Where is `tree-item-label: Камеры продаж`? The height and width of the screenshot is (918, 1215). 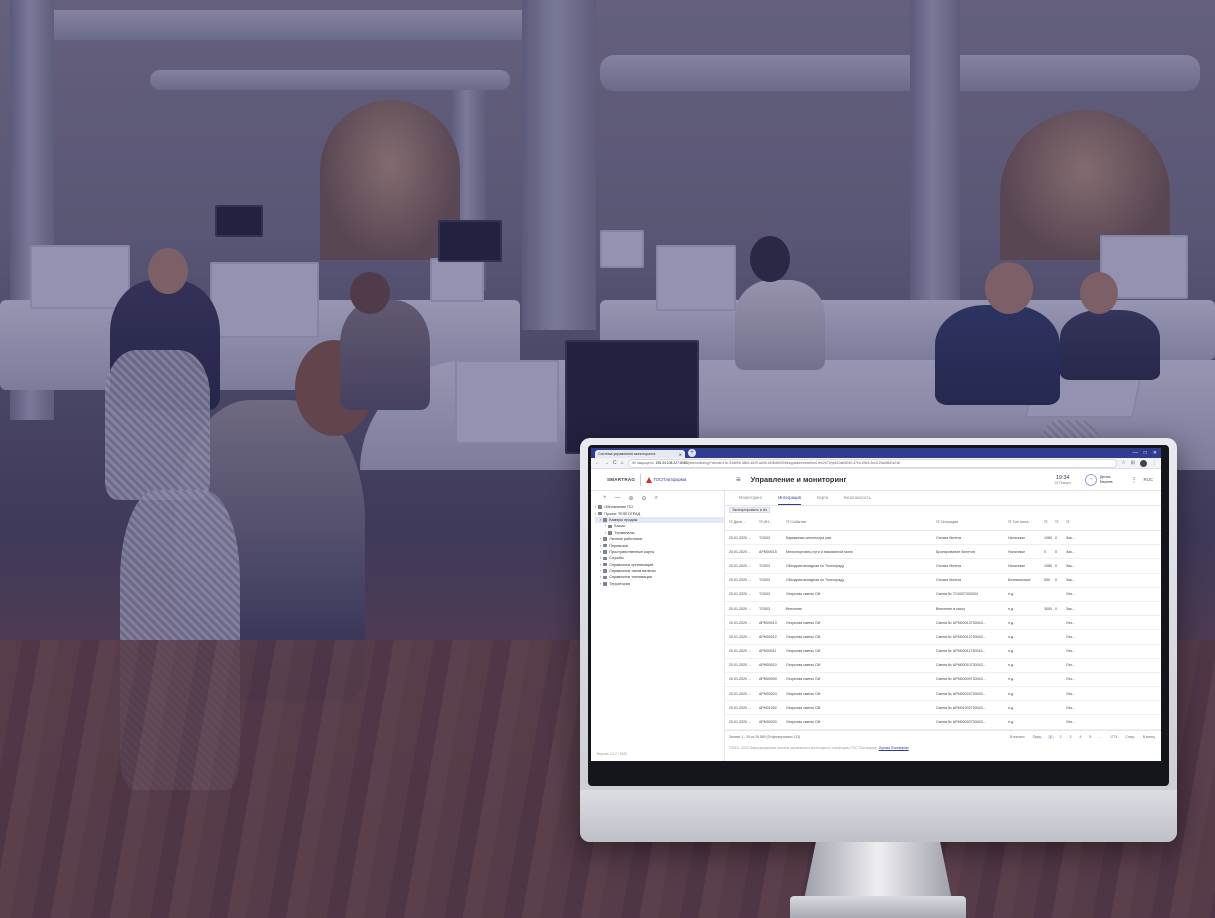
tree-item-label: Камеры продаж is located at coordinates (623, 519).